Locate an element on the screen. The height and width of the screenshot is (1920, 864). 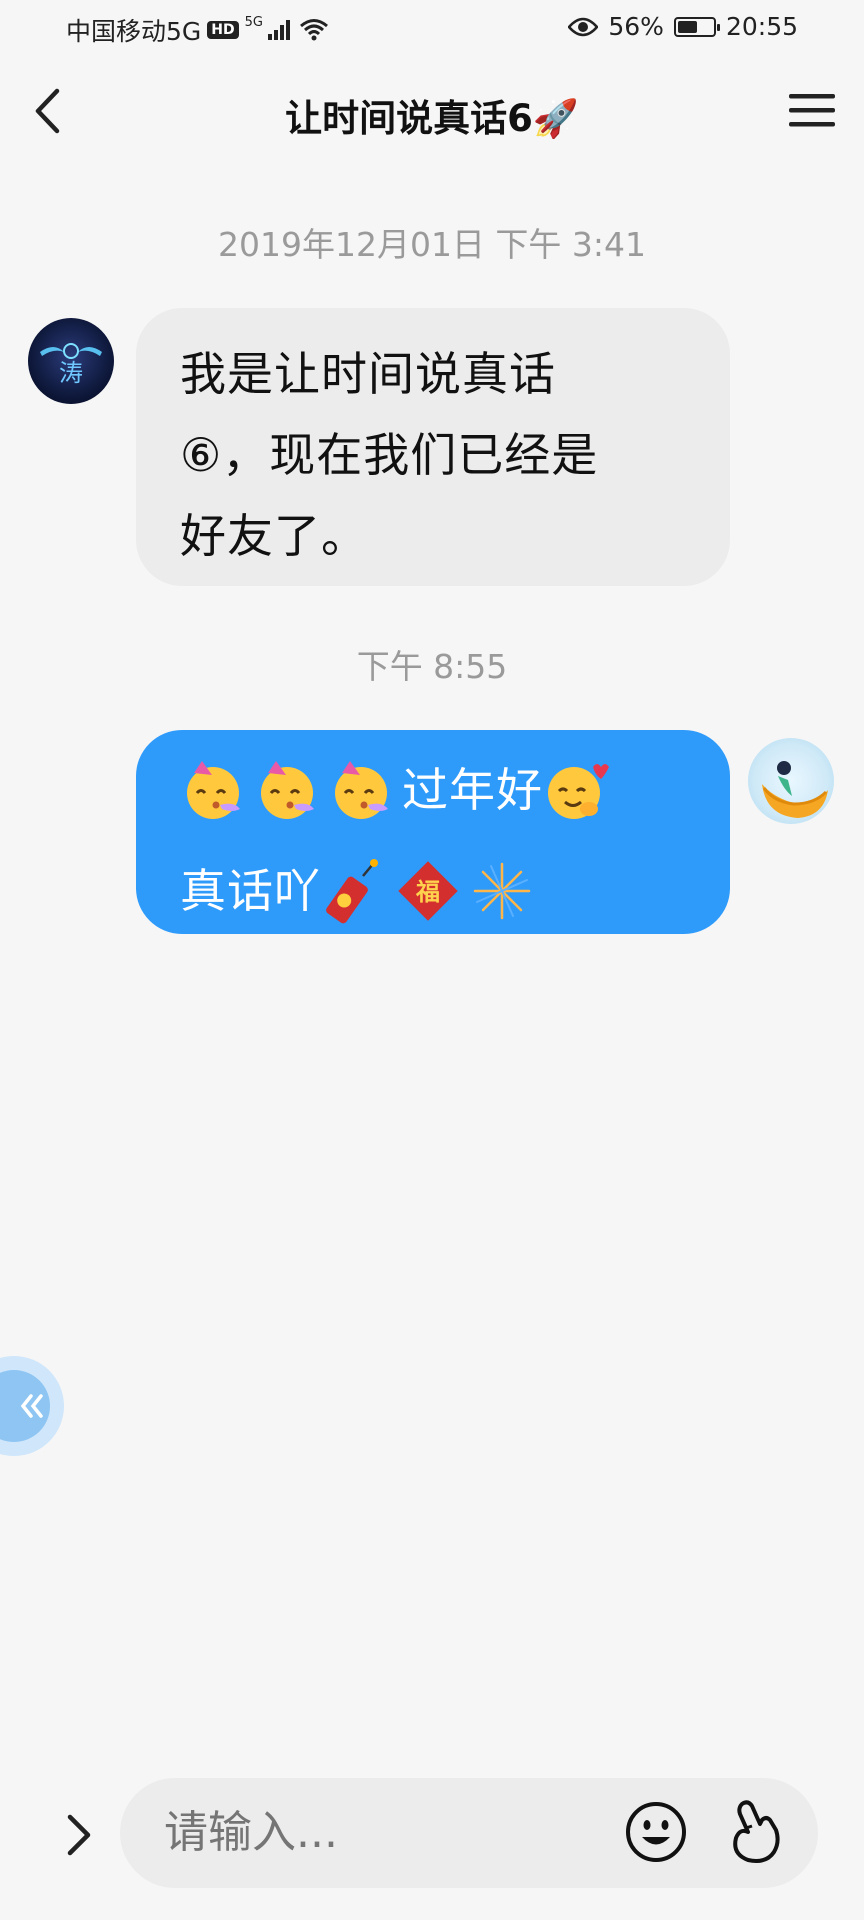
sent-message-bubble: 过年好 真话吖 福 is located at coordinates (433, 832).